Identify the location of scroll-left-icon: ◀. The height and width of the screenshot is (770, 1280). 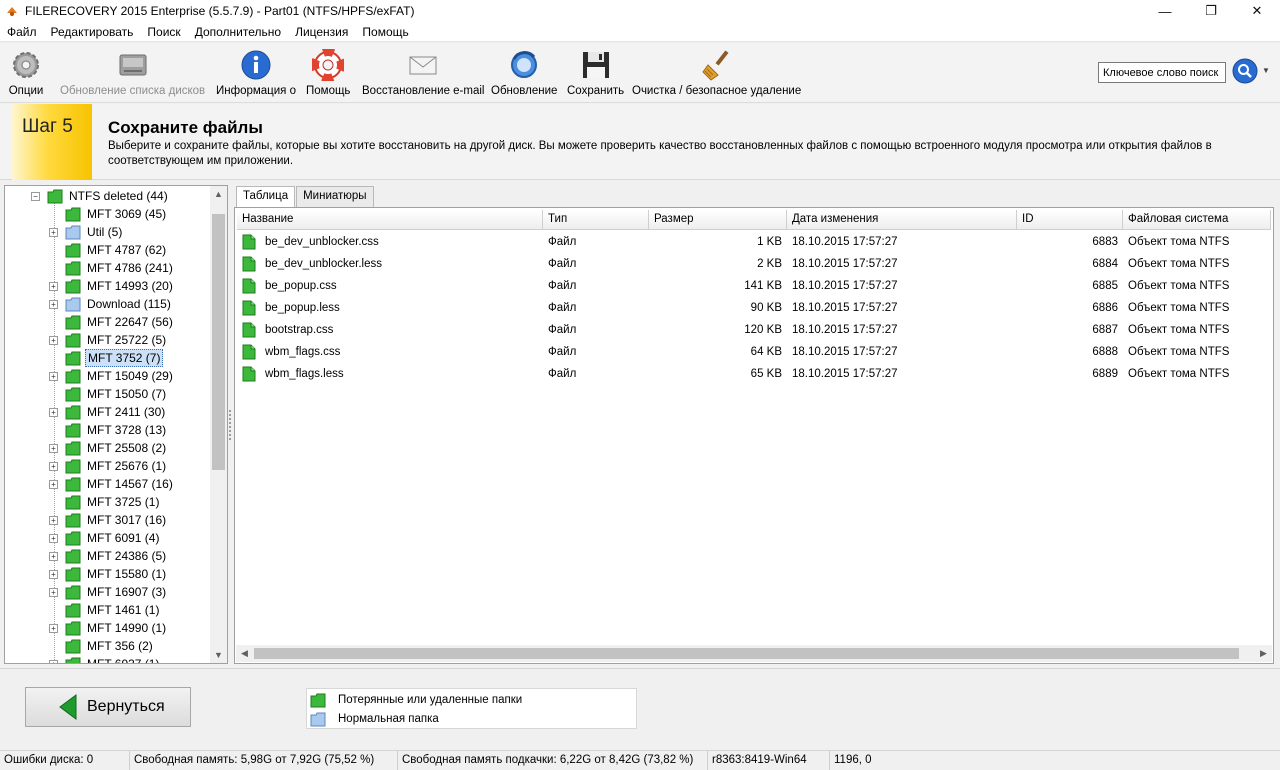
(244, 653).